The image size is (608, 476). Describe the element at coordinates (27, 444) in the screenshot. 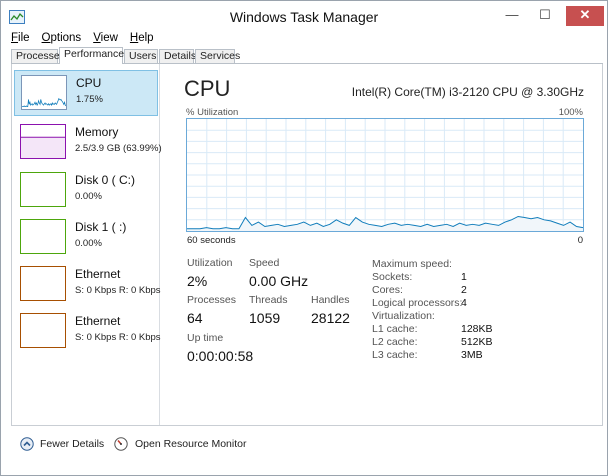

I see `chevron-up-circle-icon` at that location.